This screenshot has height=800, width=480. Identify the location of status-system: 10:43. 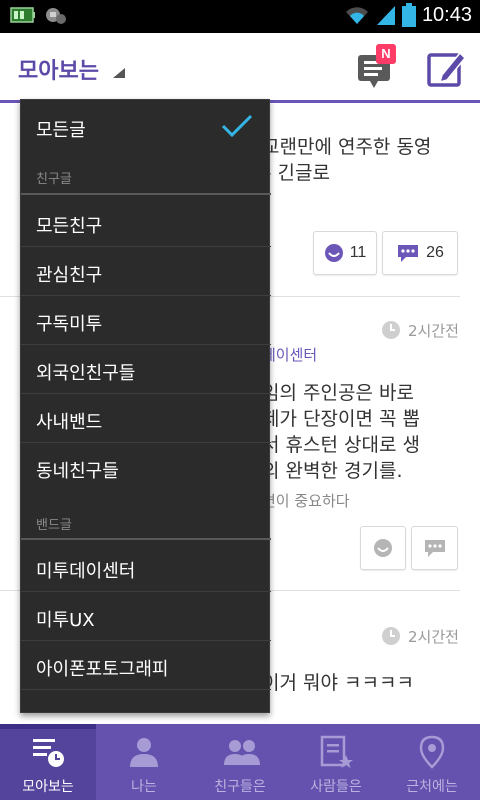
(408, 15).